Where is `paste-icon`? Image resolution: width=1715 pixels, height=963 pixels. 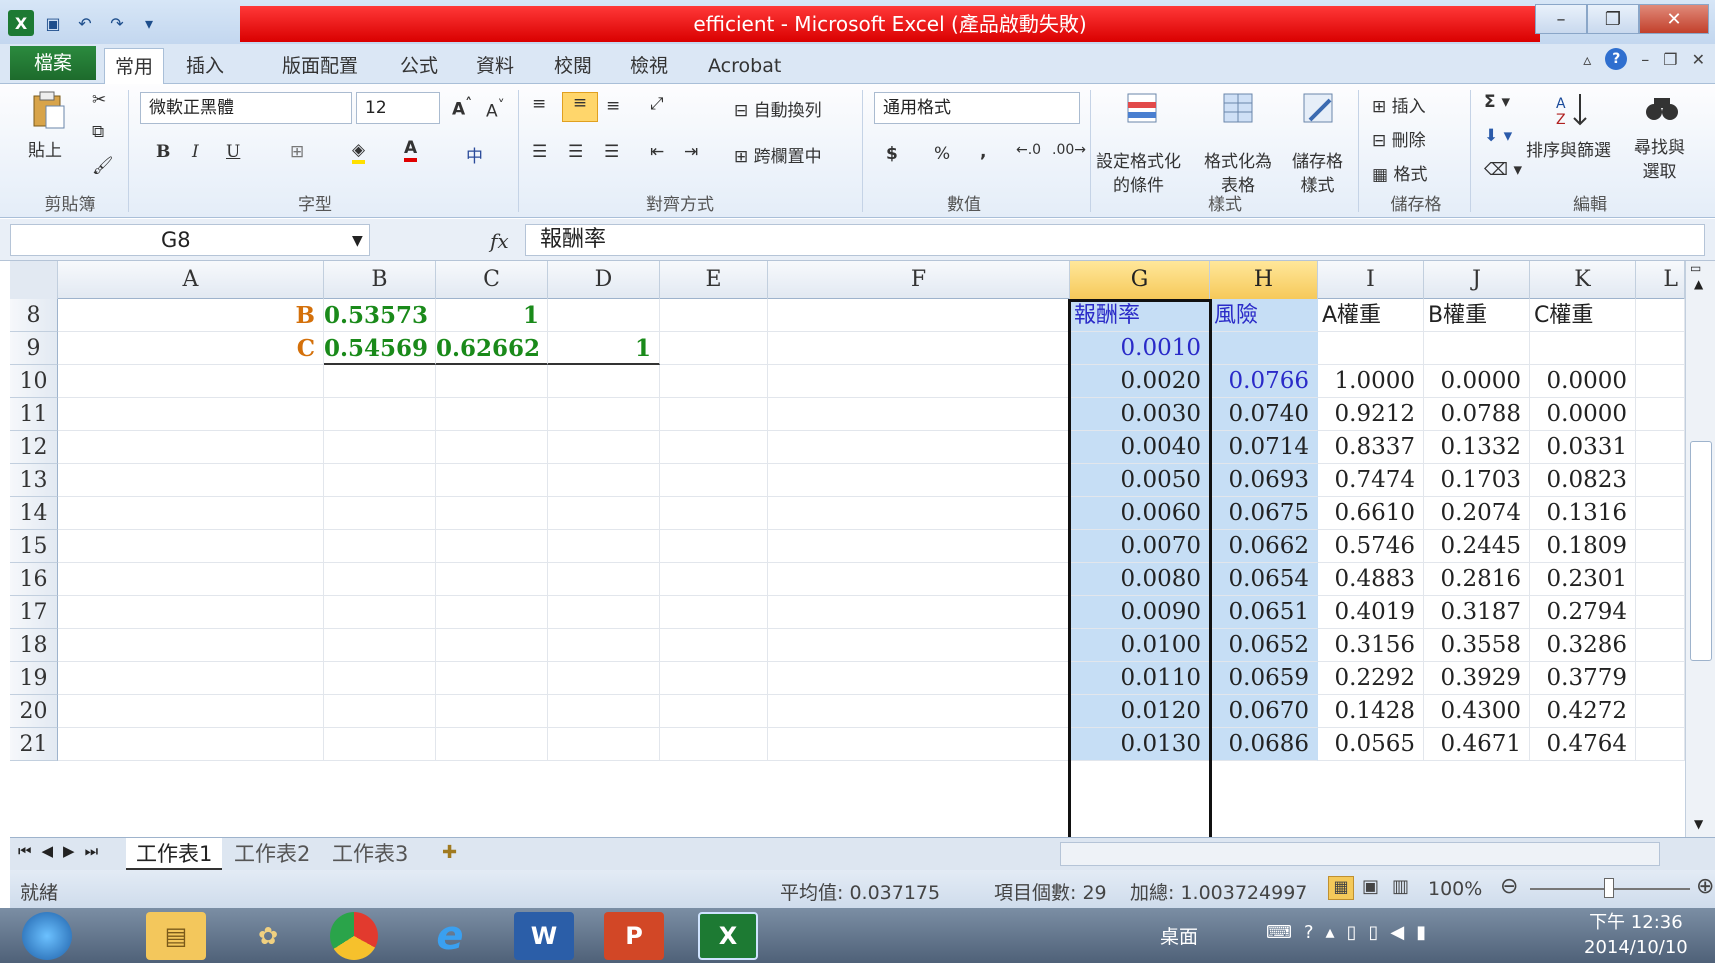
paste-icon is located at coordinates (48, 110).